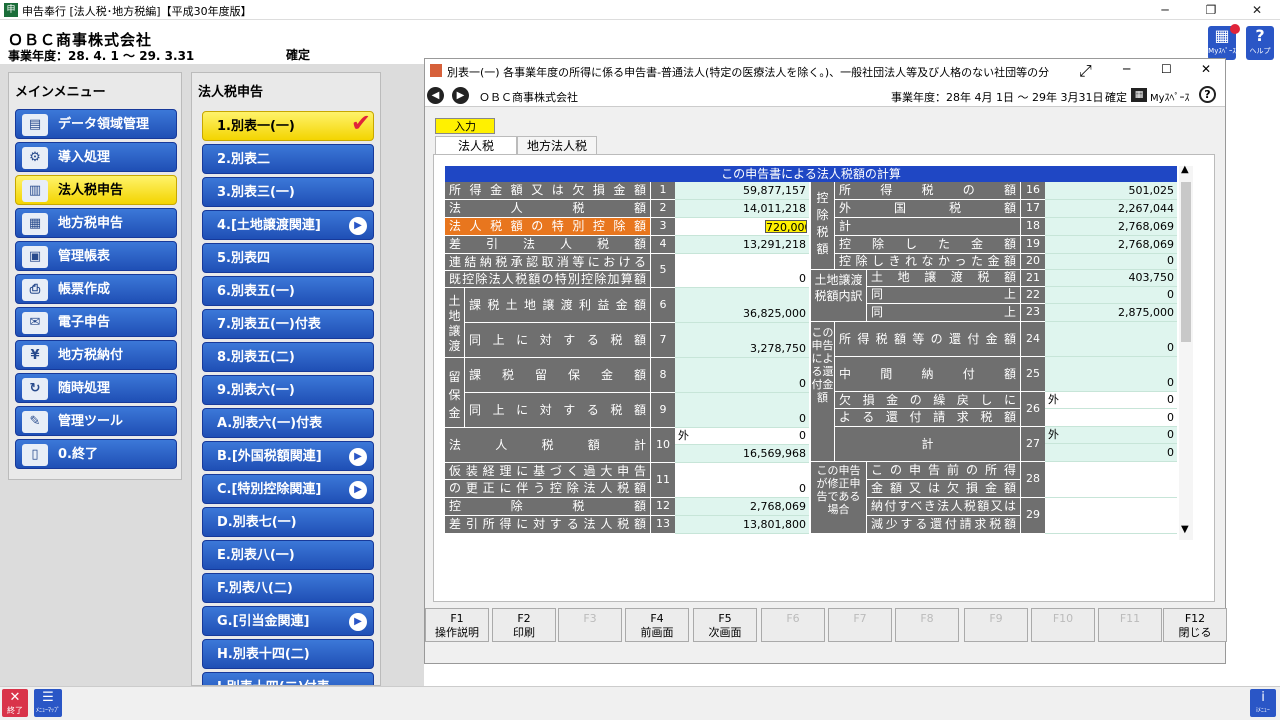 This screenshot has width=1280, height=720. Describe the element at coordinates (1257, 10) in the screenshot. I see `close-button: ✕` at that location.